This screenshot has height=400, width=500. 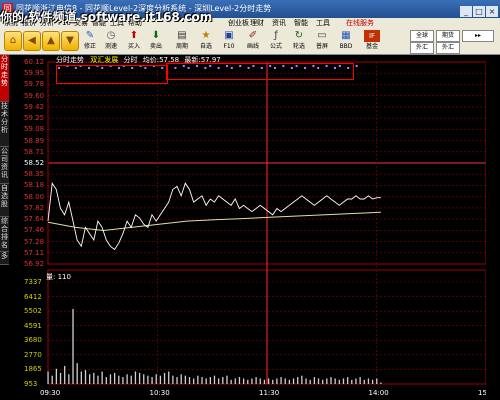 I want to click on formula-icon: ƒ, so click(x=276, y=35).